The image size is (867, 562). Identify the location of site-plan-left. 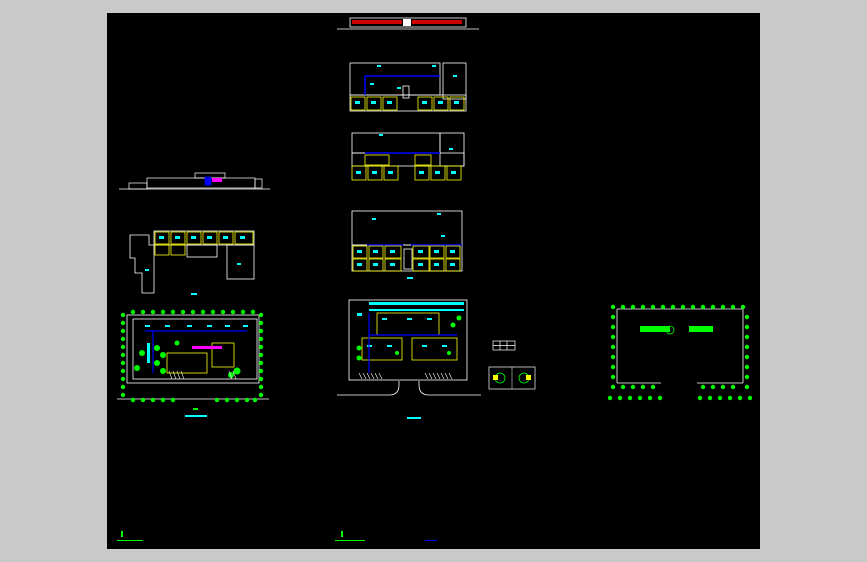
(193, 363).